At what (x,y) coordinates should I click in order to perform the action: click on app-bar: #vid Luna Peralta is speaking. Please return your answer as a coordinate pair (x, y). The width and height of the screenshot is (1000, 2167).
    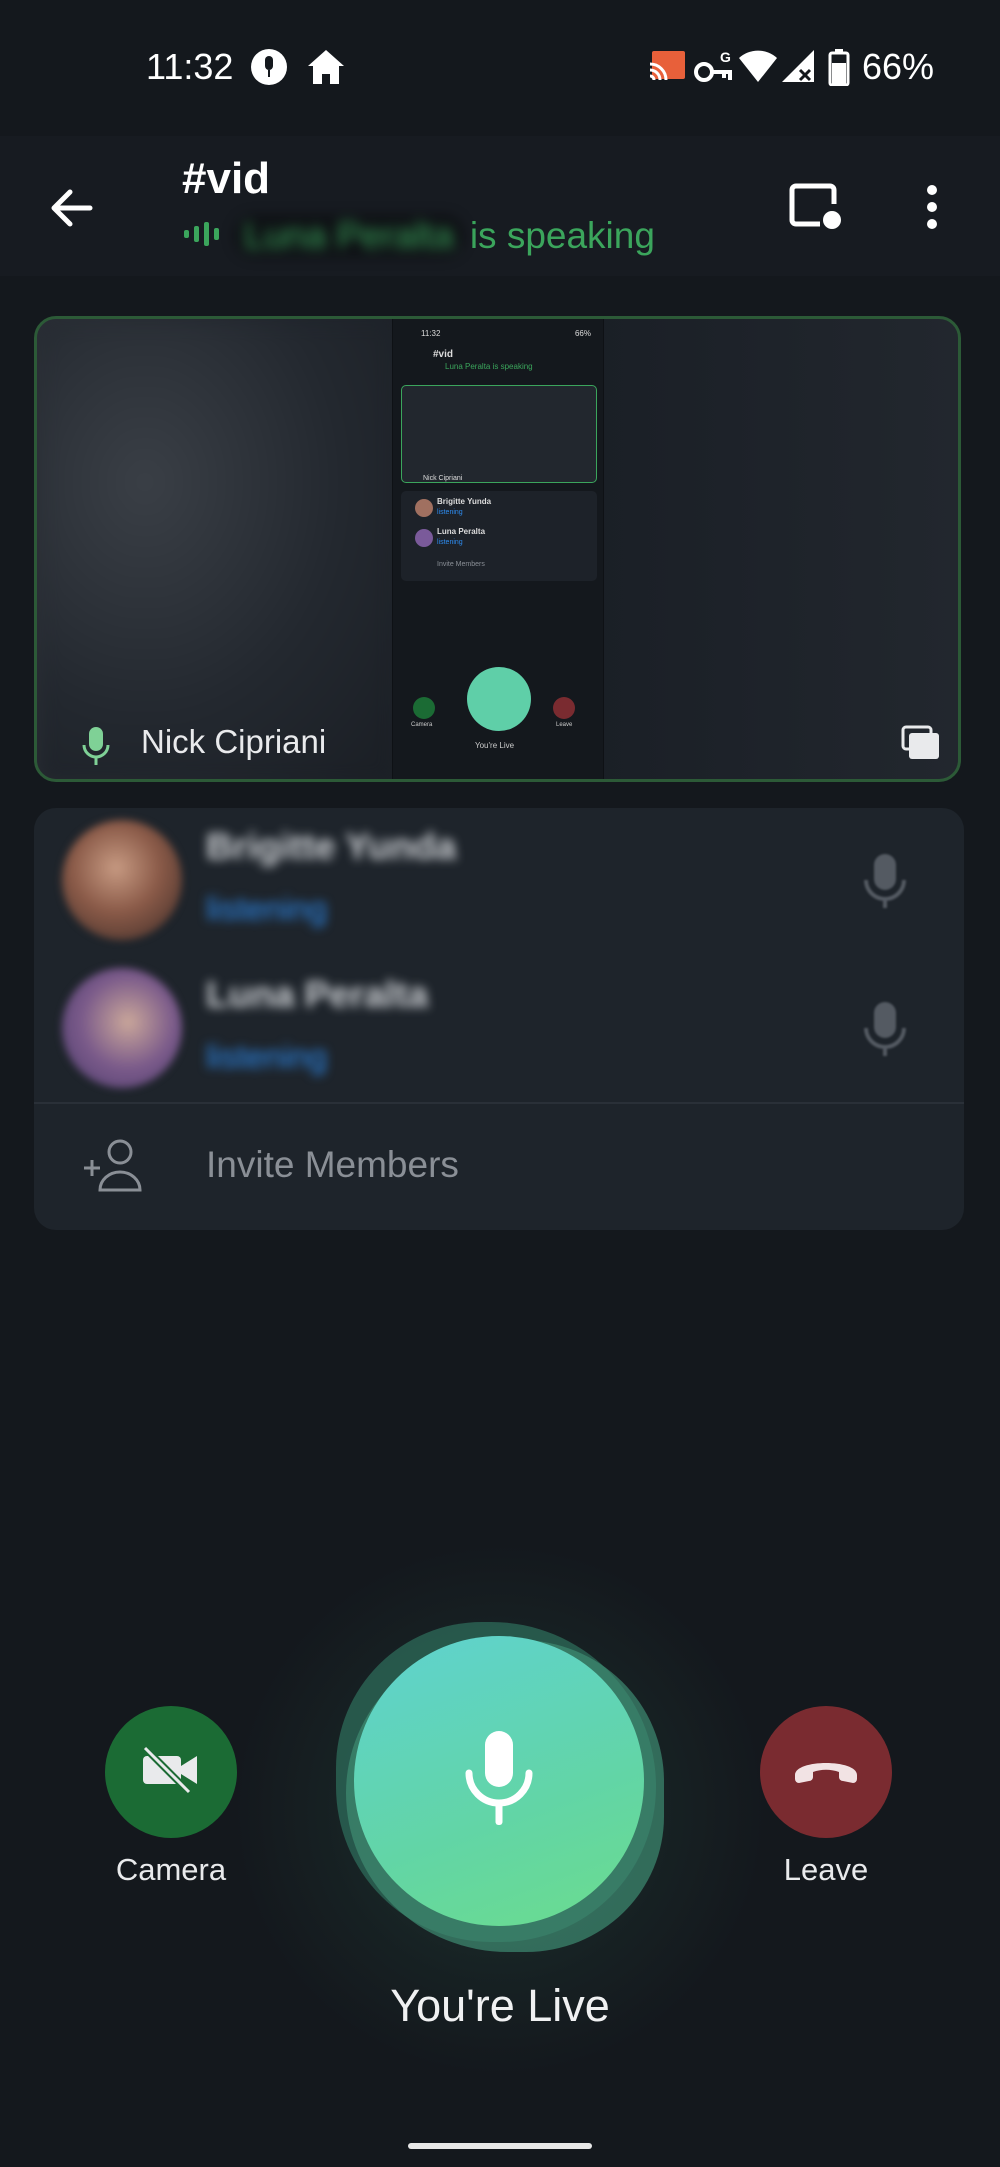
    Looking at the image, I should click on (500, 206).